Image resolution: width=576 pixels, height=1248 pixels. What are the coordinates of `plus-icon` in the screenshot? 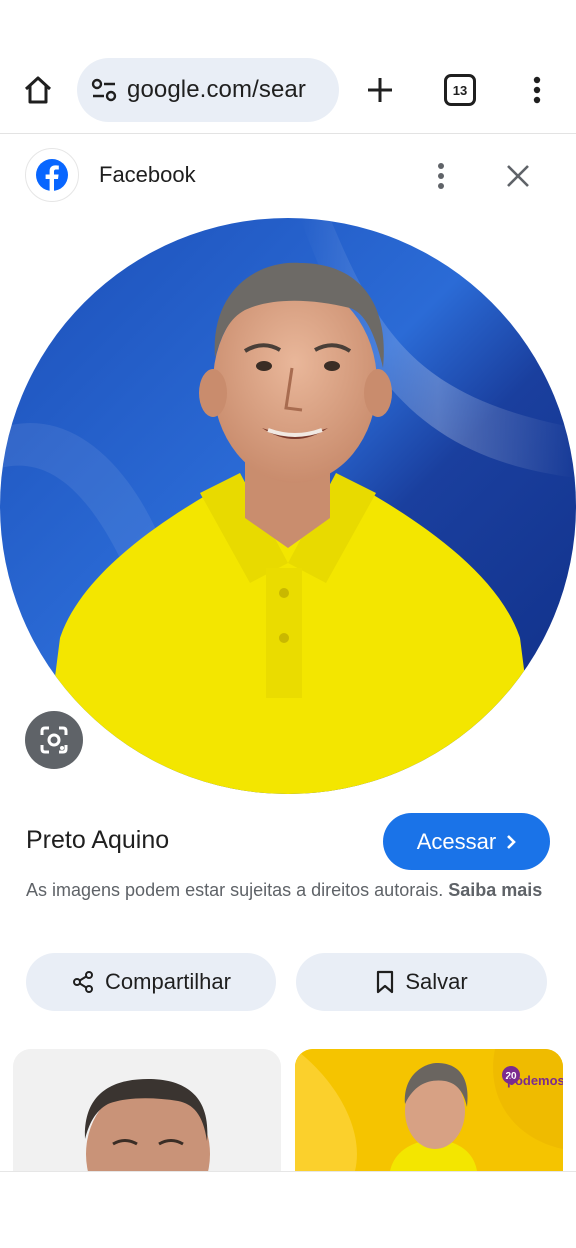 It's located at (380, 90).